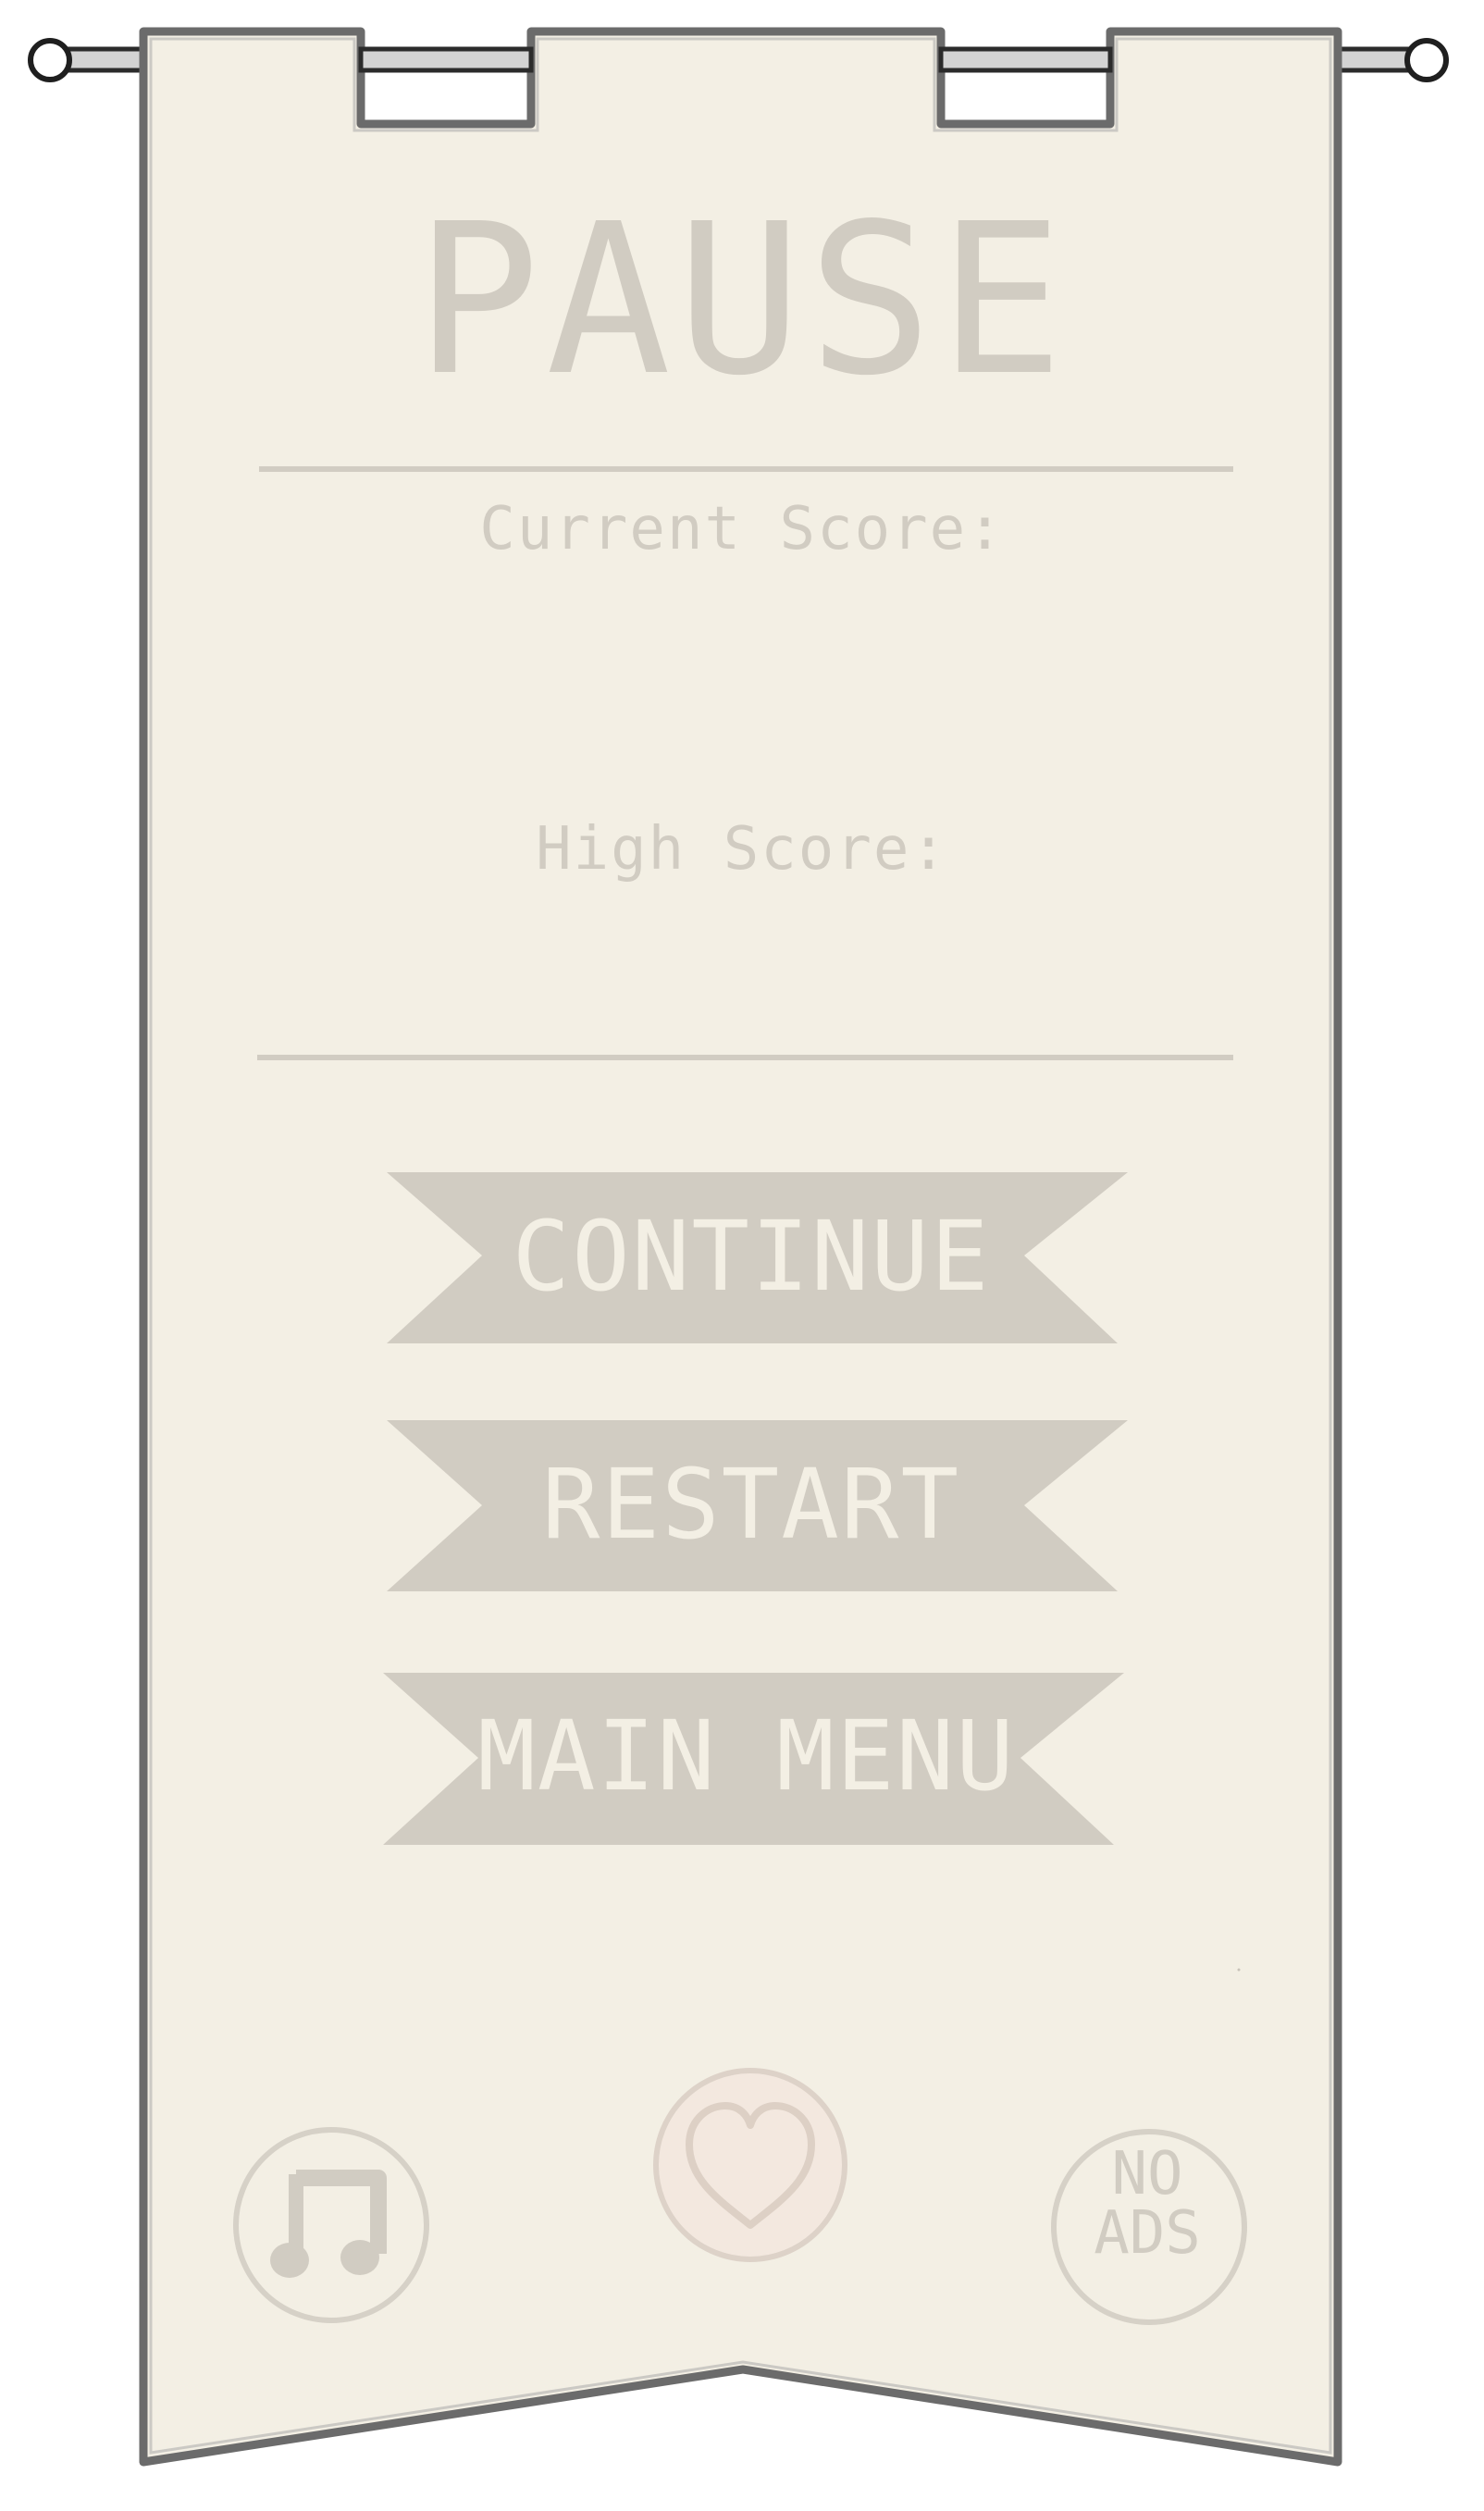  I want to click on current-score-label: Current Score:, so click(742, 529).